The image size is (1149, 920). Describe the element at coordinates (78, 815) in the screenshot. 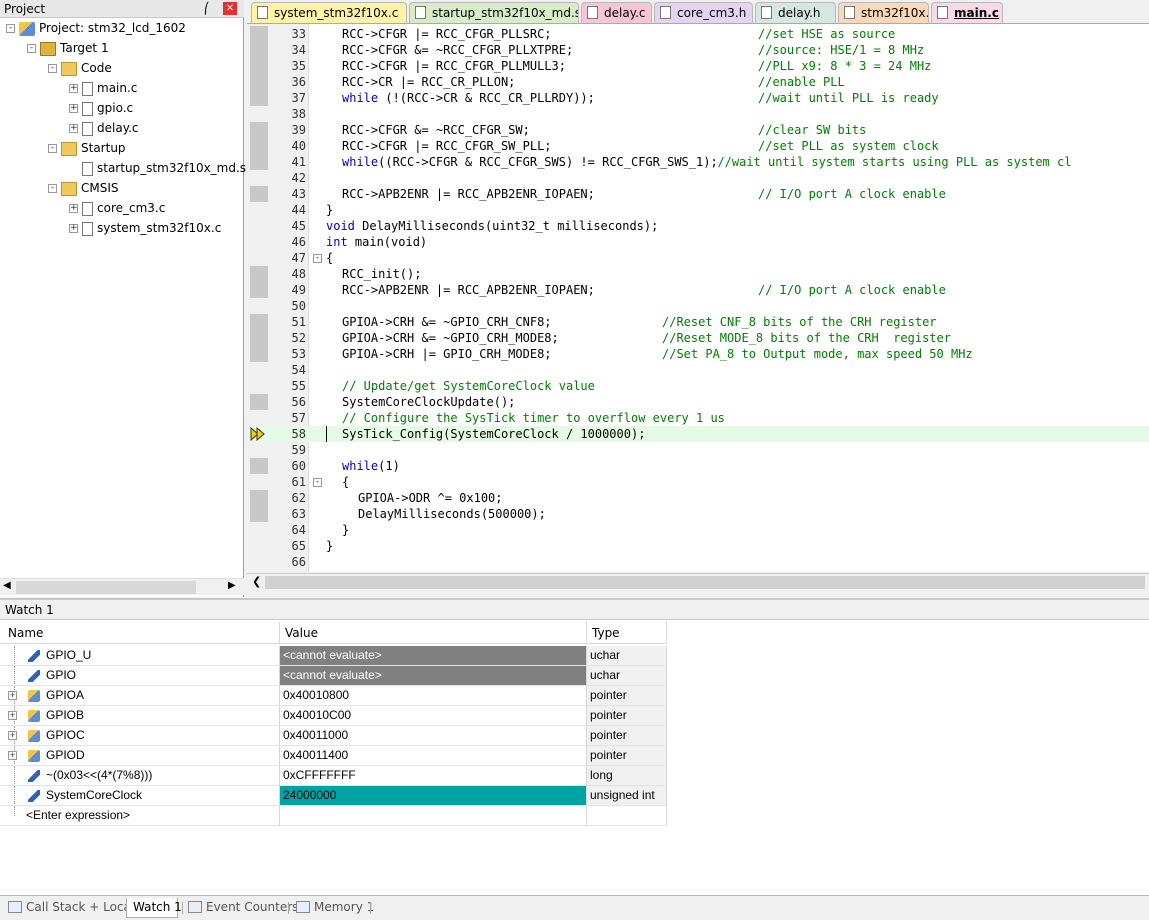

I see `enter-expression-input: <Enter expression>` at that location.